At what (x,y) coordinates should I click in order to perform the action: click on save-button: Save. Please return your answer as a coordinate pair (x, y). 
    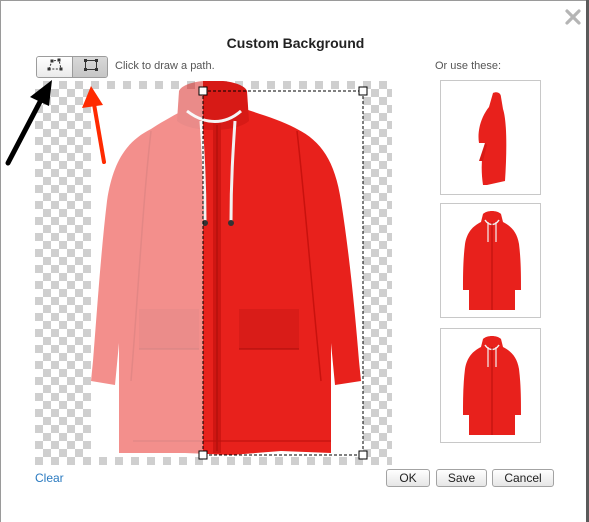
    Looking at the image, I should click on (461, 478).